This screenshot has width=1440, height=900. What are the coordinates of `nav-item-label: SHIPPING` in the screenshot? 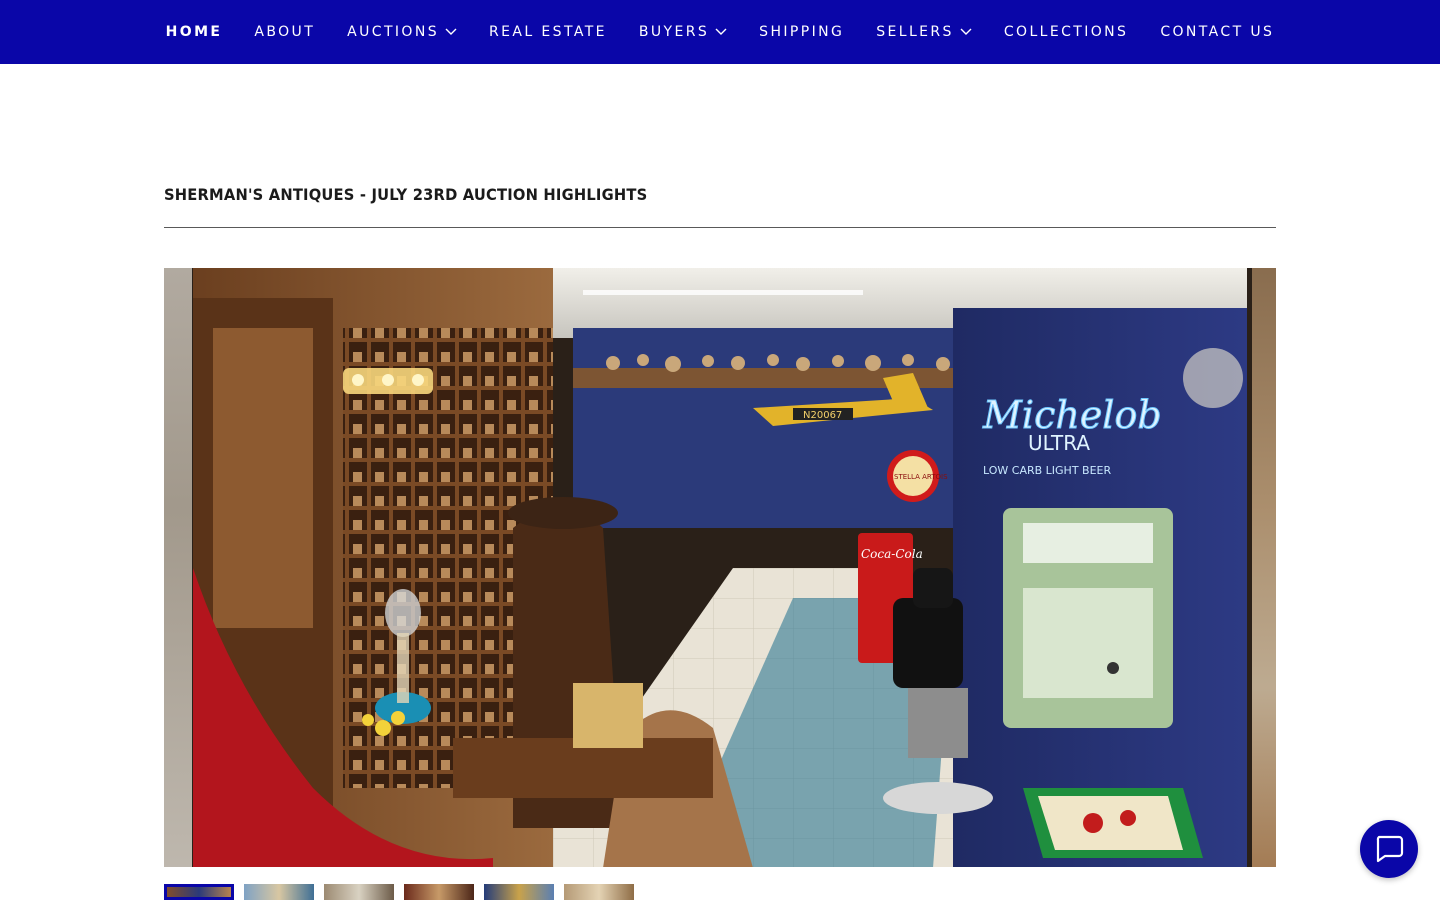 It's located at (802, 32).